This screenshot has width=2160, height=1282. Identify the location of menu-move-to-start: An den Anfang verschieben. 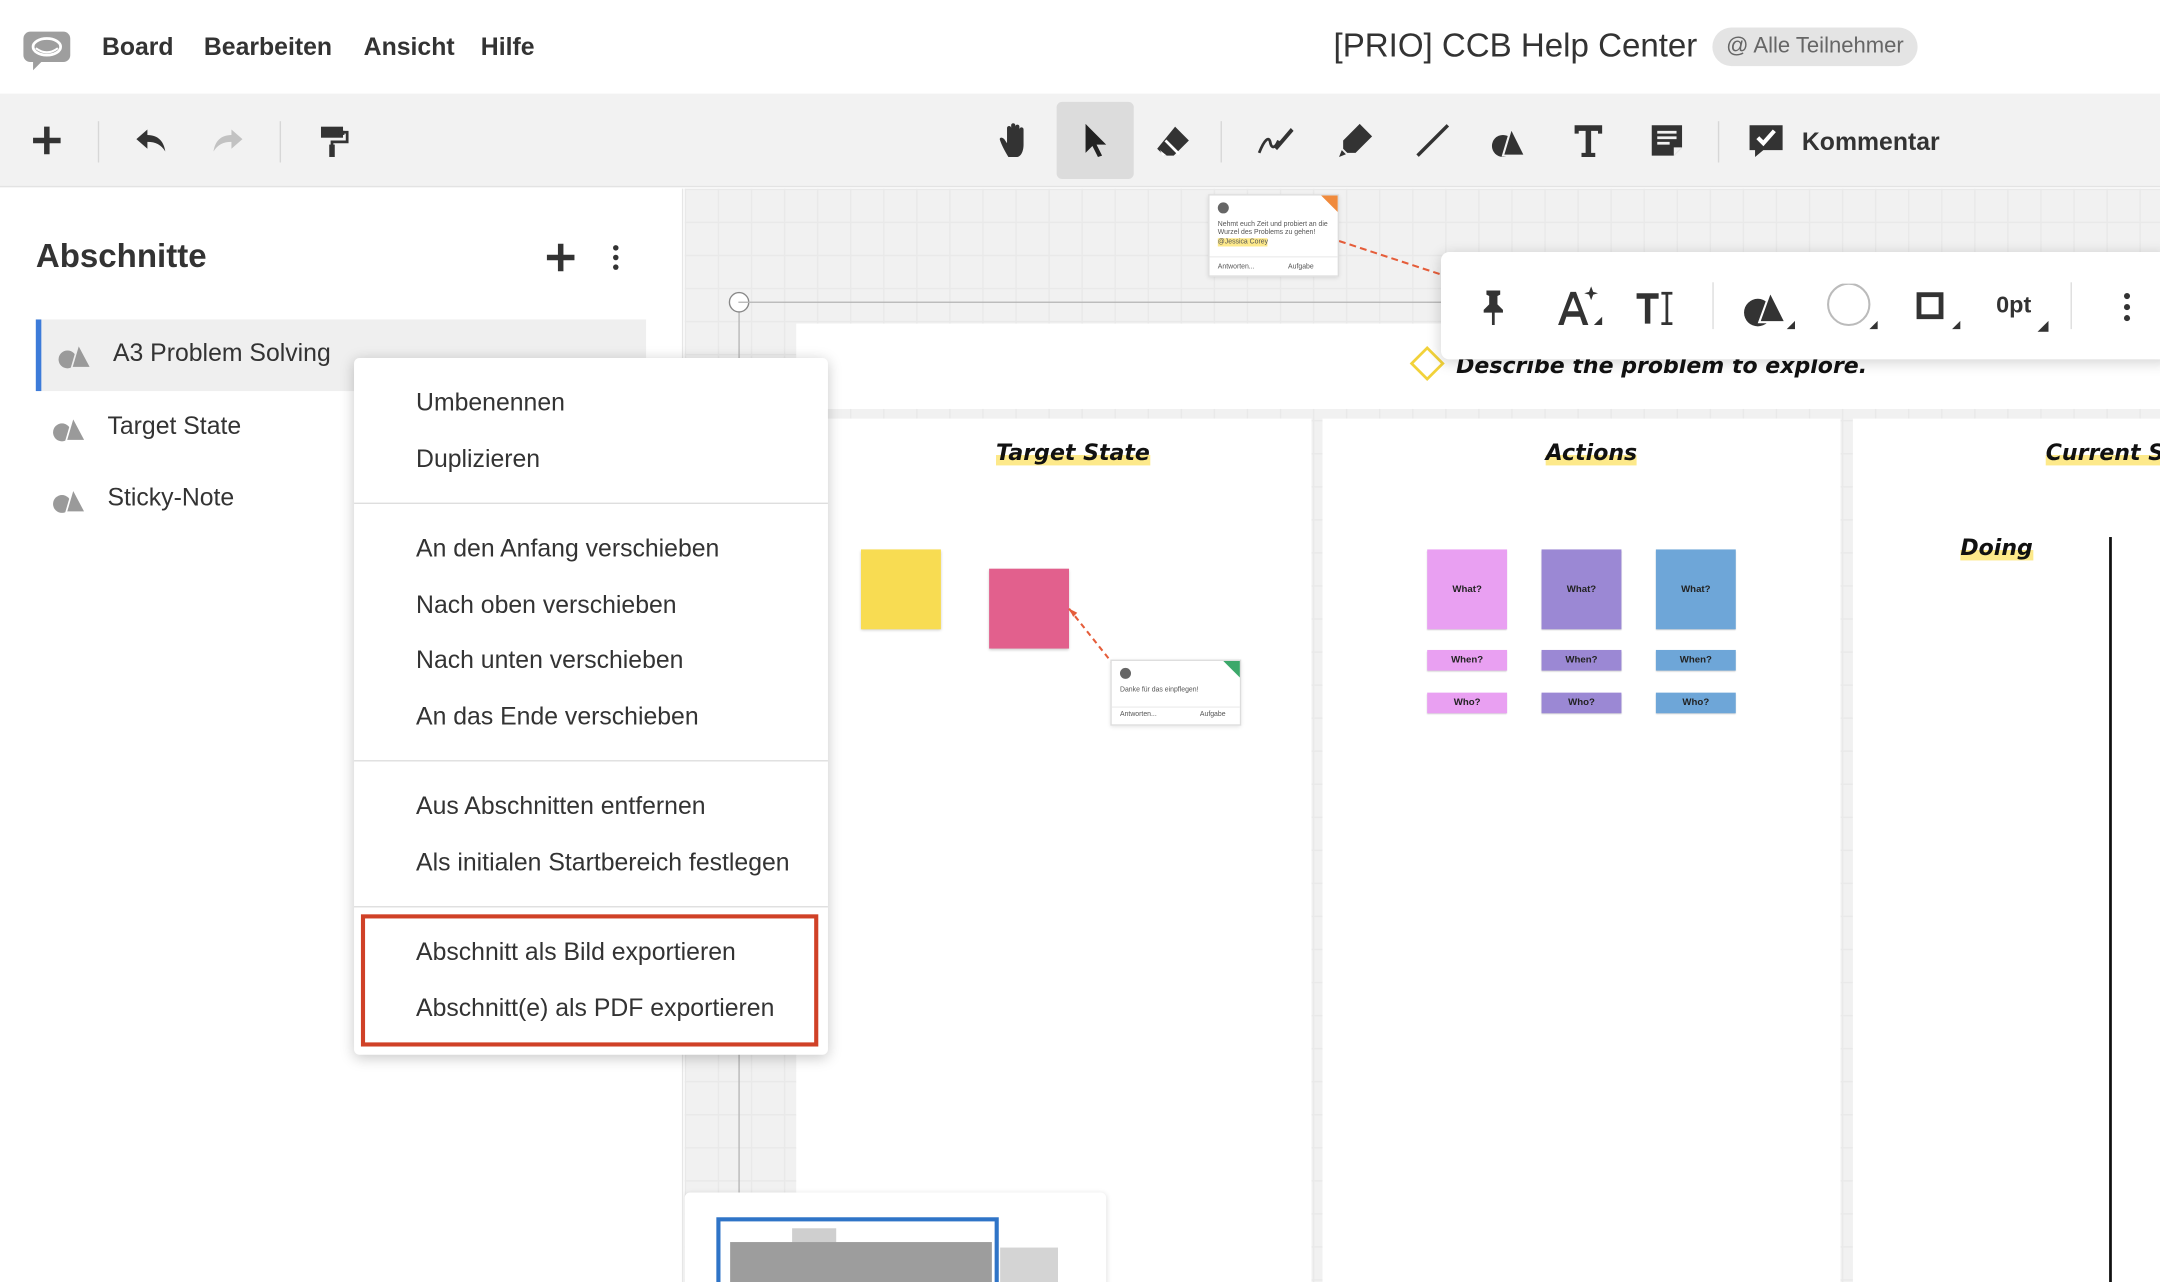
(567, 548).